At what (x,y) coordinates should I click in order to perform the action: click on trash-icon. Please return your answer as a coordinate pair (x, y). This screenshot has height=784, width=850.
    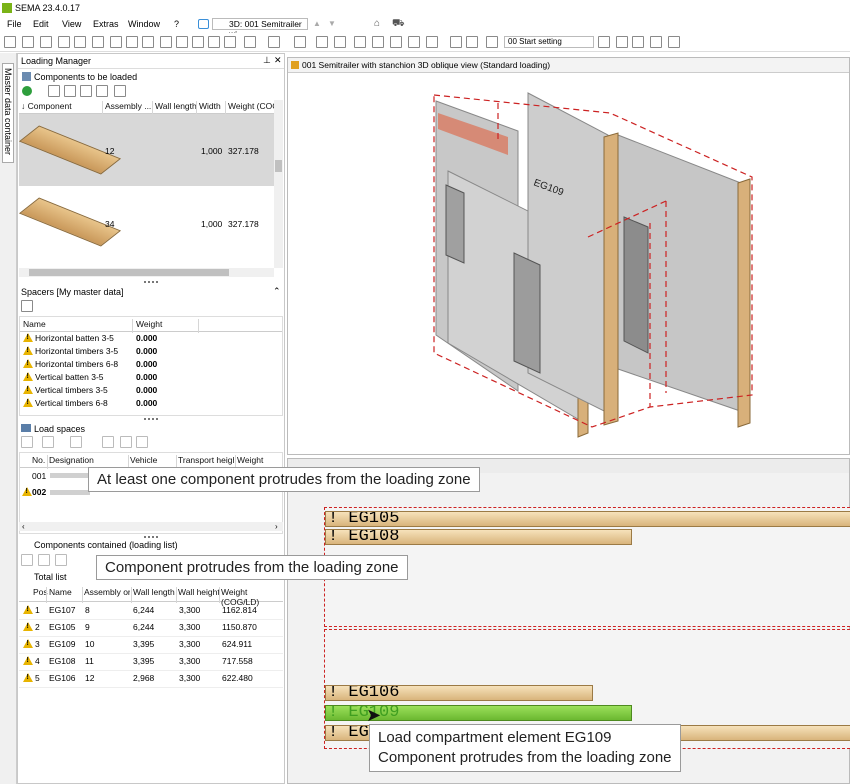
    Looking at the image, I should click on (102, 91).